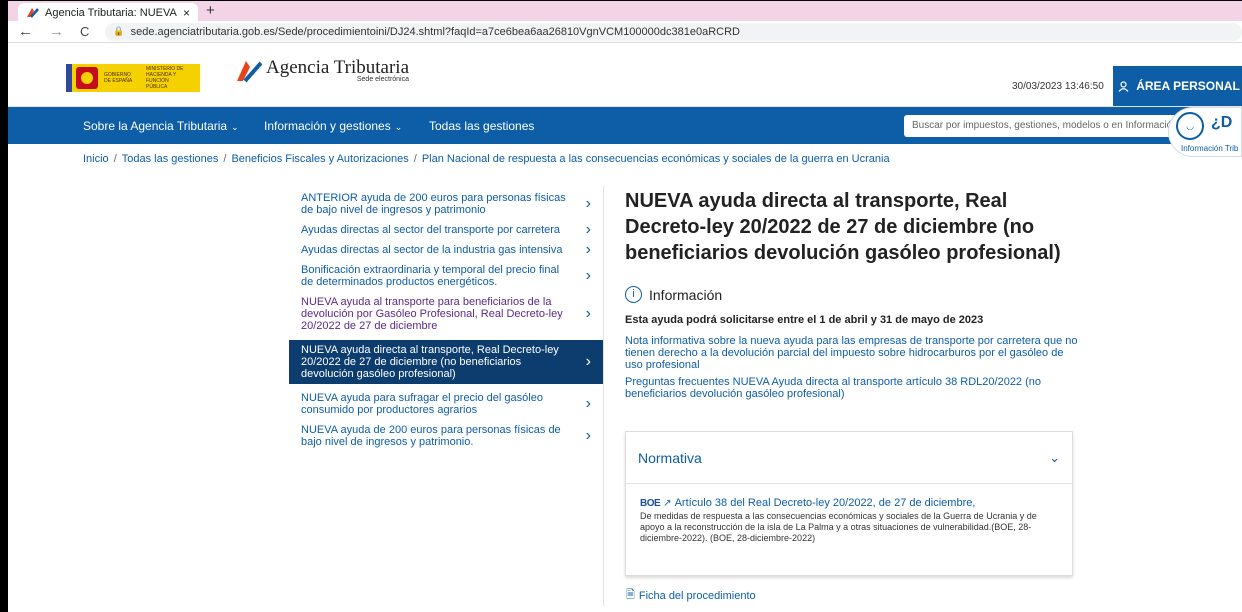  Describe the element at coordinates (96, 159) in the screenshot. I see `breadcrumb-item: Inicio` at that location.